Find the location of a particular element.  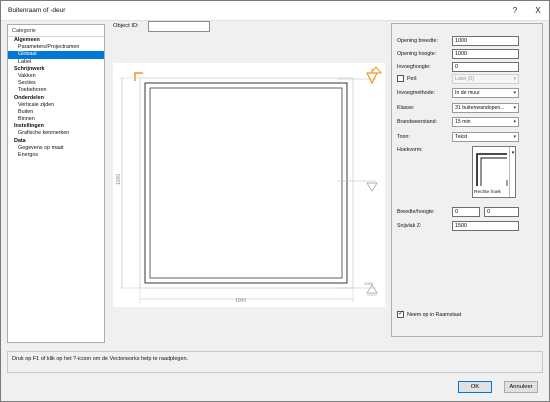

bottom-level-marker is located at coordinates (372, 289).